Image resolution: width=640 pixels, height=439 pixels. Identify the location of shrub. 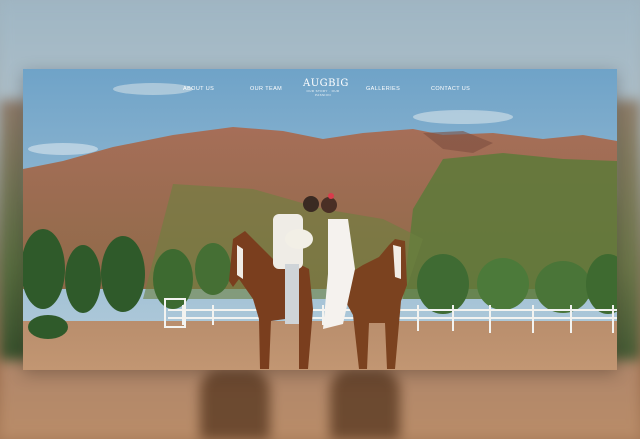
(48, 327).